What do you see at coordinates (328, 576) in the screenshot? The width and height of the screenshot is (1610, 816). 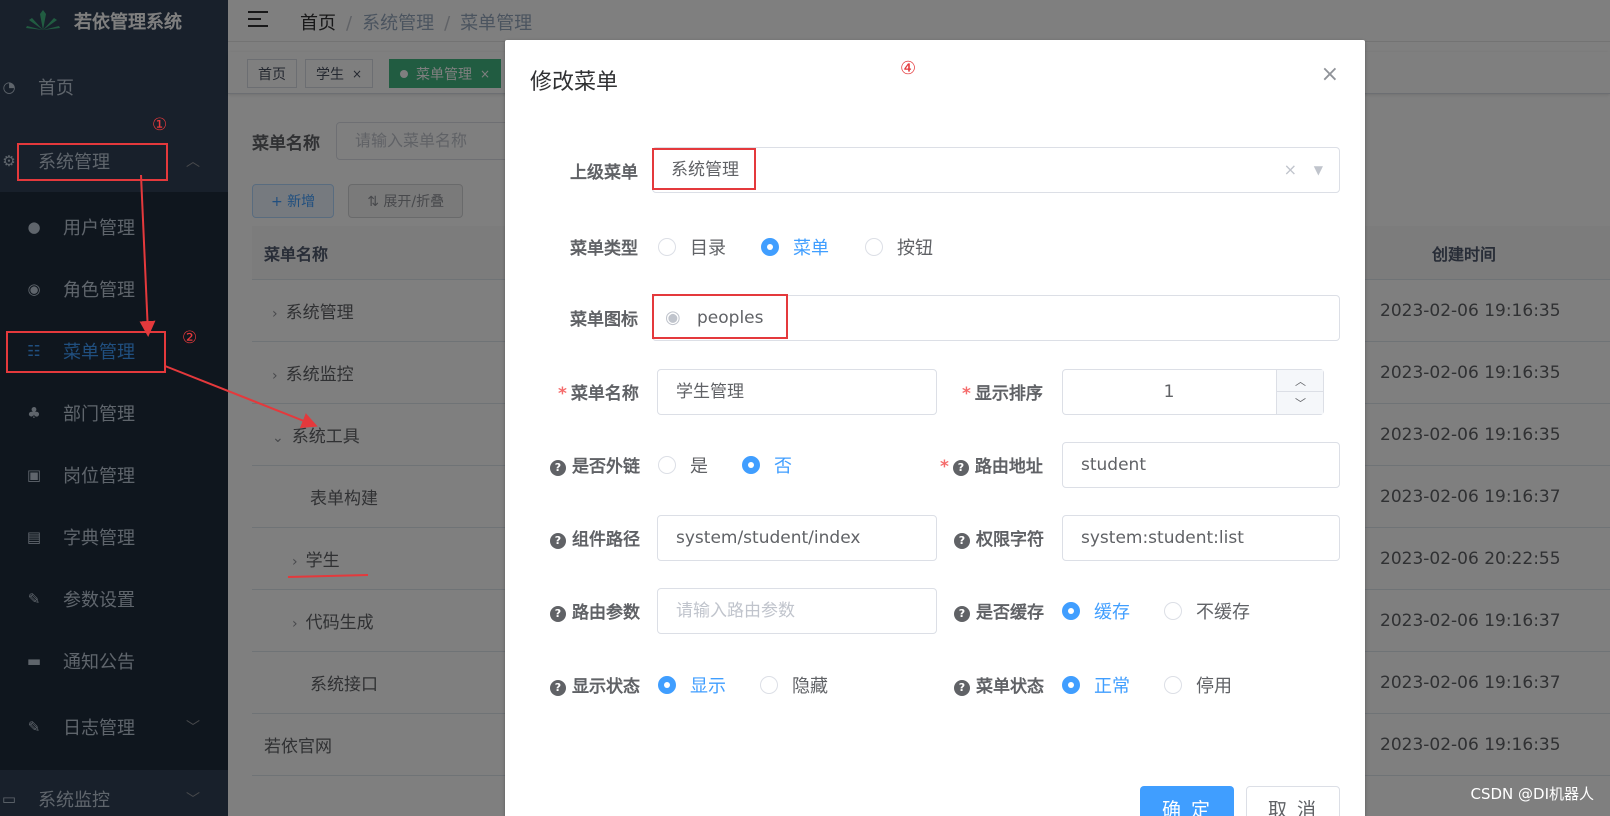 I see `underline-student` at bounding box center [328, 576].